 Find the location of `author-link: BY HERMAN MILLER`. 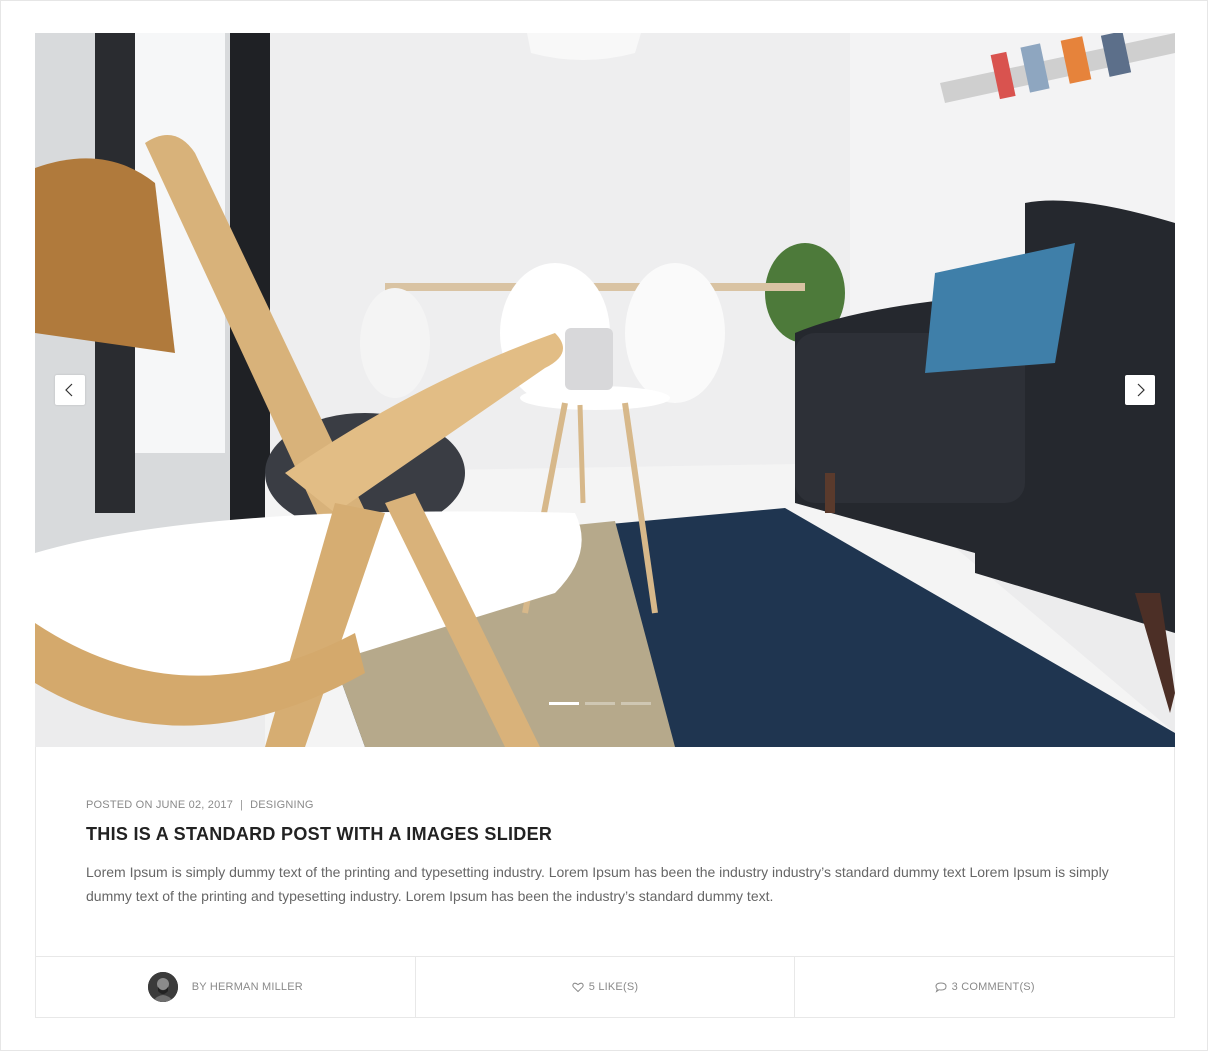

author-link: BY HERMAN MILLER is located at coordinates (225, 987).